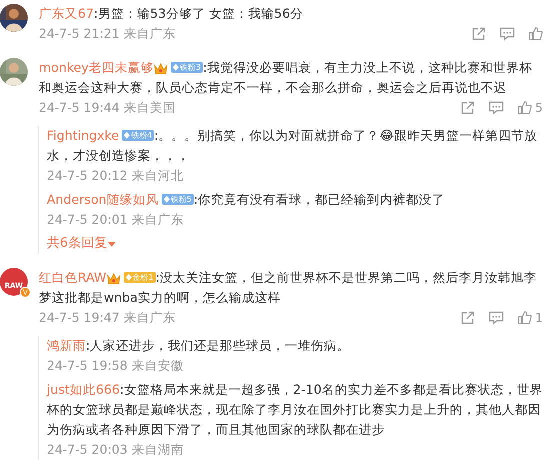 This screenshot has width=553, height=469. What do you see at coordinates (82, 244) in the screenshot?
I see `more-replies-link: 共6条回复` at bounding box center [82, 244].